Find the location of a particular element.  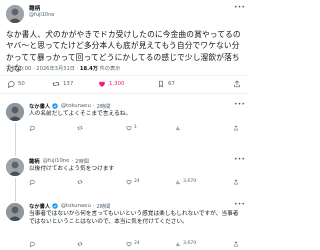

reply-text: 以後付けておくよう気をつけます is located at coordinates (72, 169).